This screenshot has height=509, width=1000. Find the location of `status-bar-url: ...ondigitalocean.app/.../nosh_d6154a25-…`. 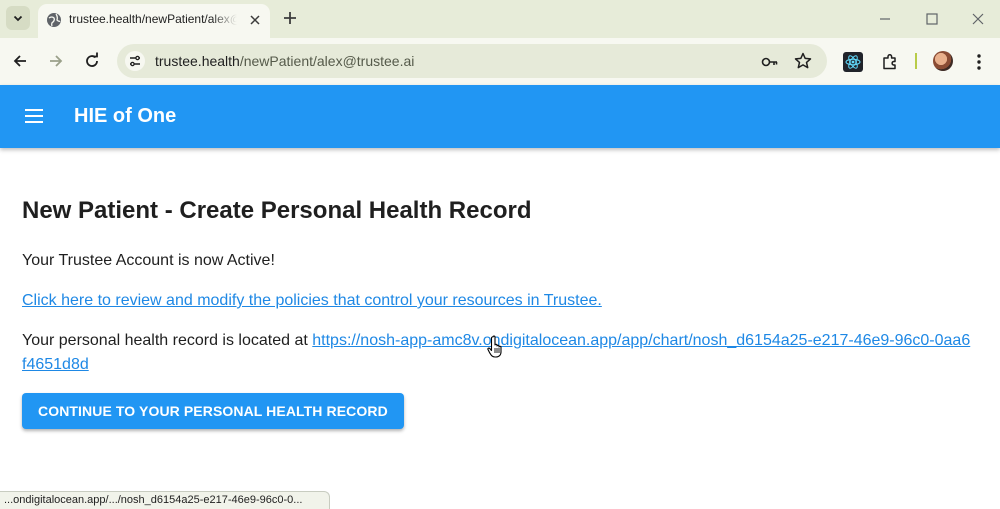

status-bar-url: ...ondigitalocean.app/.../nosh_d6154a25-… is located at coordinates (165, 500).